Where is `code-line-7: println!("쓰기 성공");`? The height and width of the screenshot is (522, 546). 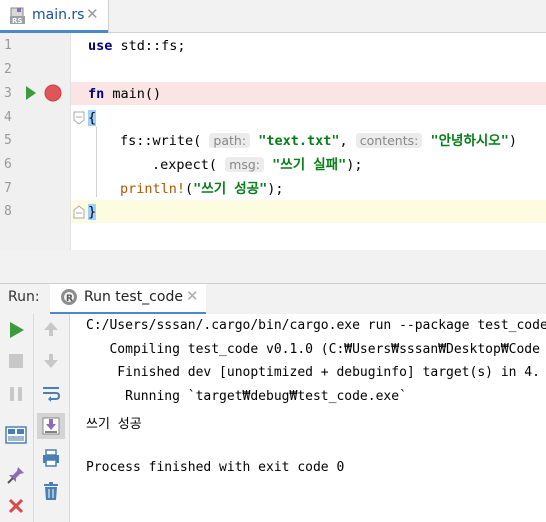
code-line-7: println!("쓰기 성공"); is located at coordinates (202, 189).